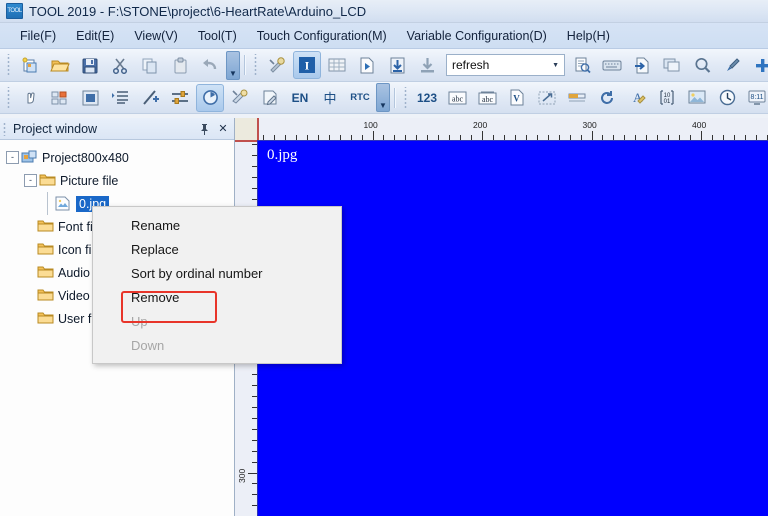 The width and height of the screenshot is (768, 516). Describe the element at coordinates (547, 98) in the screenshot. I see `resize-icon` at that location.